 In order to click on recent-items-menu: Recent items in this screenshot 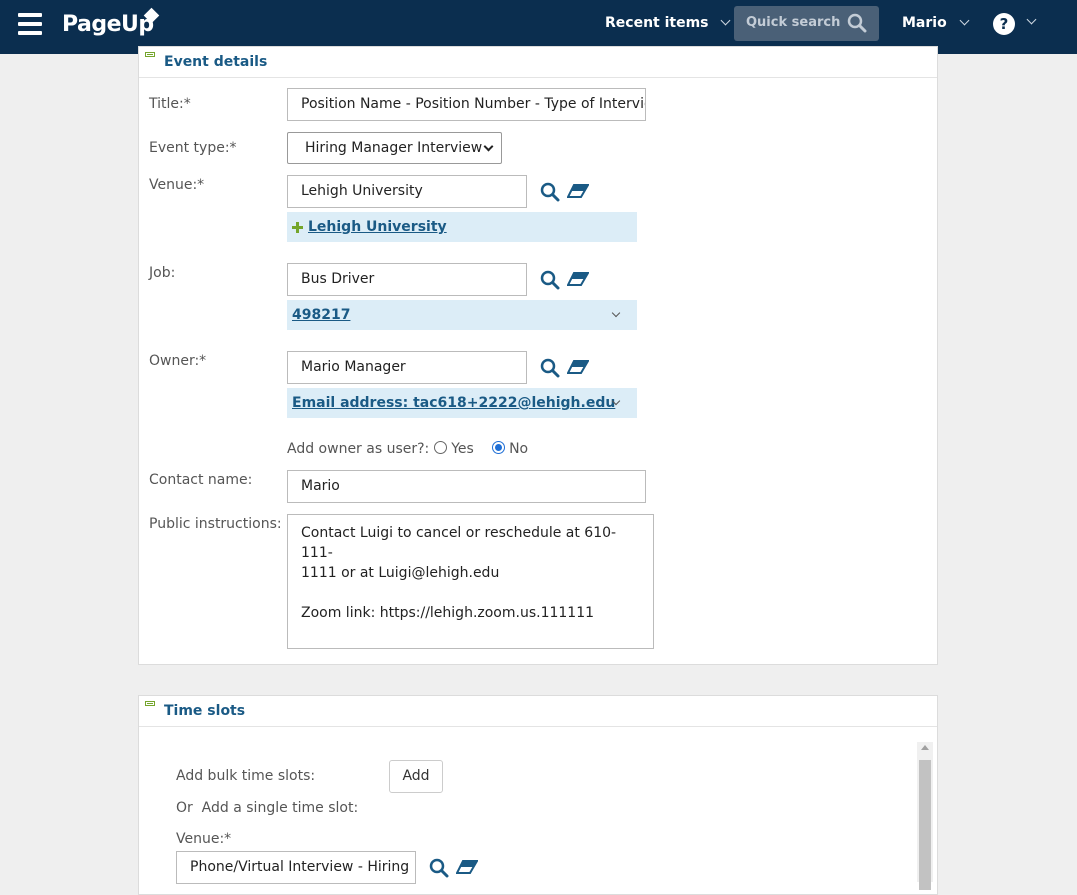, I will do `click(668, 23)`.